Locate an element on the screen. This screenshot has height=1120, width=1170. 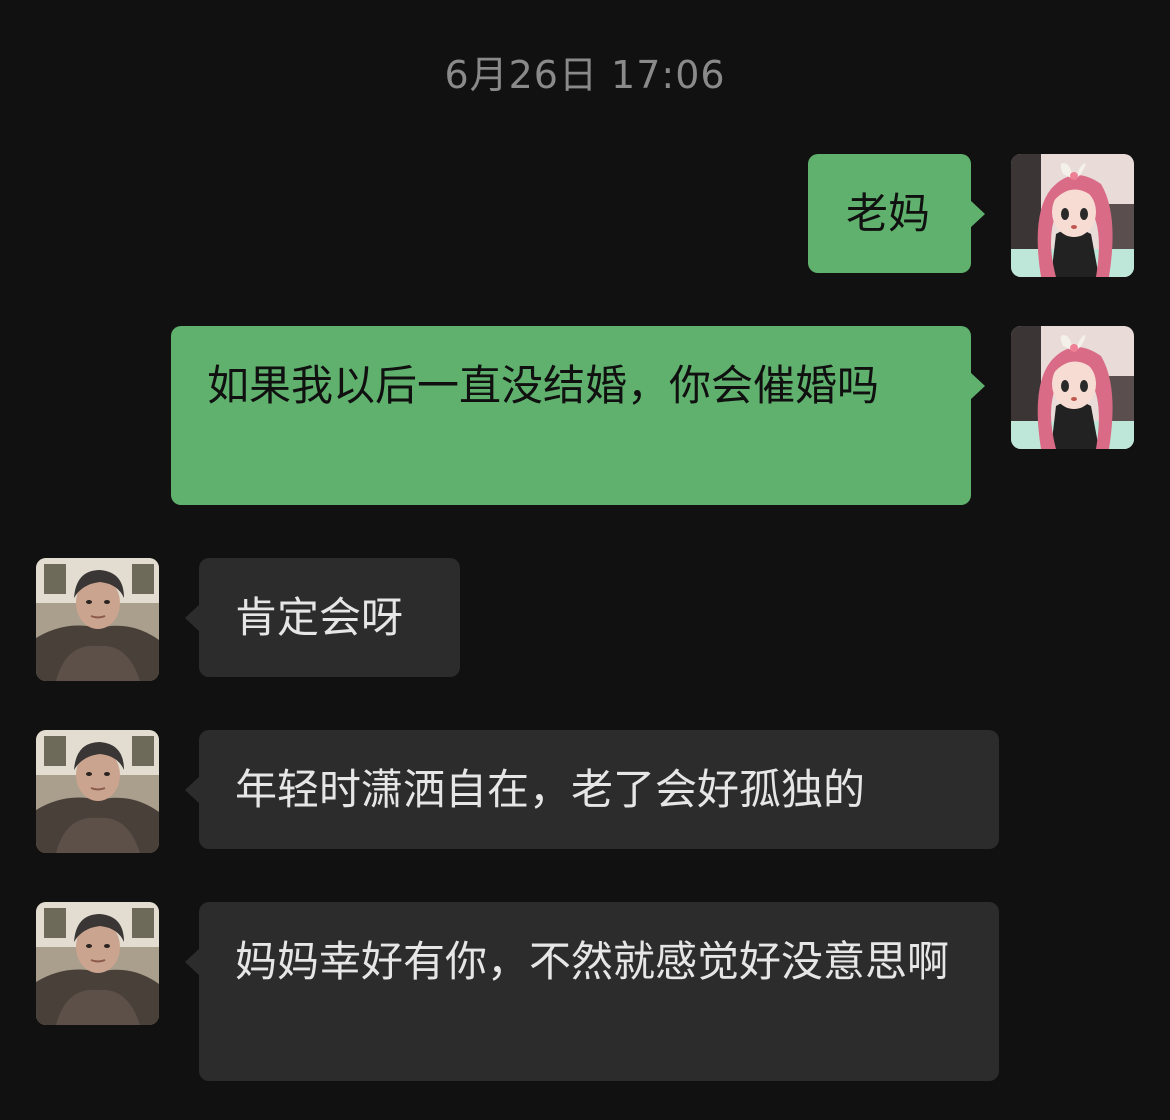
message-bubble-incoming: 年轻时潇洒自在，老了会好孤独的 is located at coordinates (592, 789).